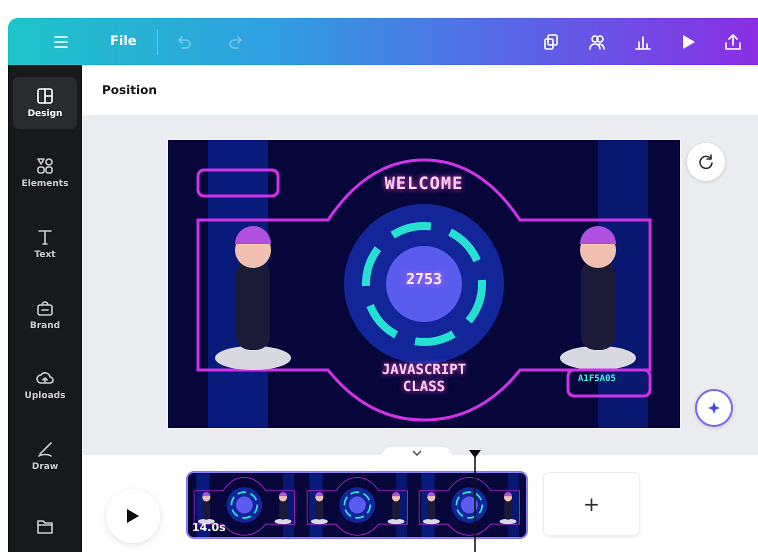 The height and width of the screenshot is (552, 758). I want to click on pen-icon, so click(45, 449).